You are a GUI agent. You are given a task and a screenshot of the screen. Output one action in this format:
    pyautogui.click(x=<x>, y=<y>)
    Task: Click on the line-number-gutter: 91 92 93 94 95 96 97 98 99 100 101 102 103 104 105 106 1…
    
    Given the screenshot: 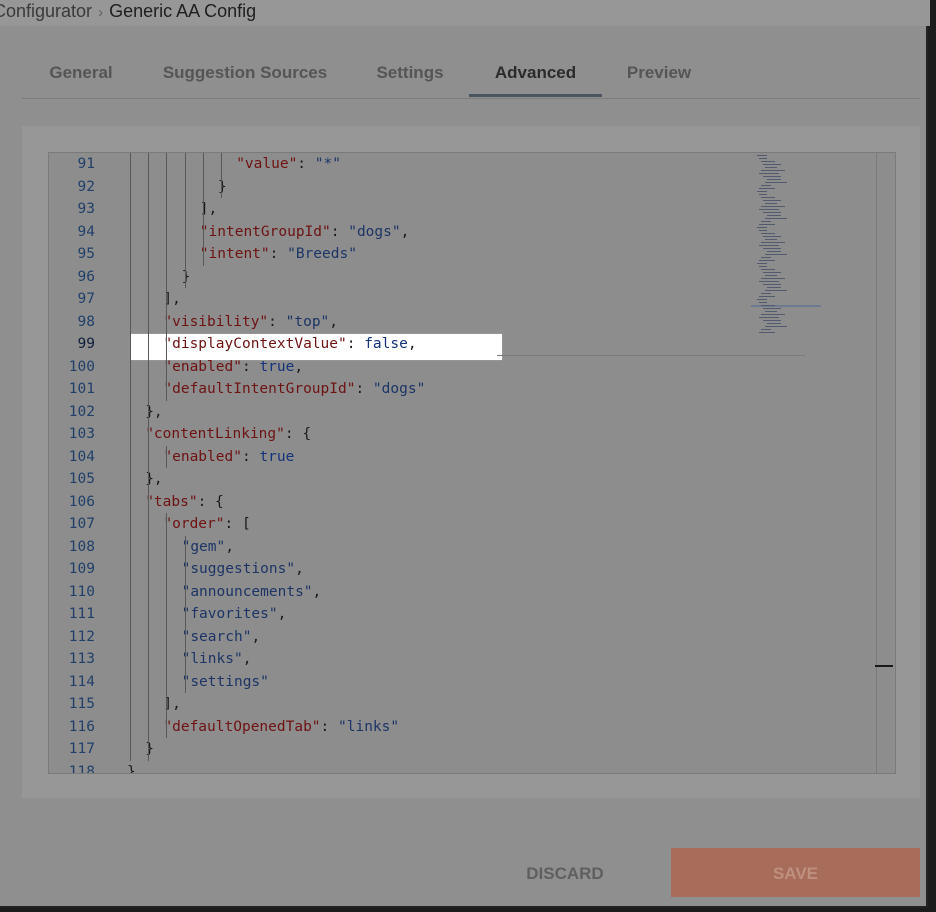 What is the action you would take?
    pyautogui.click(x=74, y=463)
    